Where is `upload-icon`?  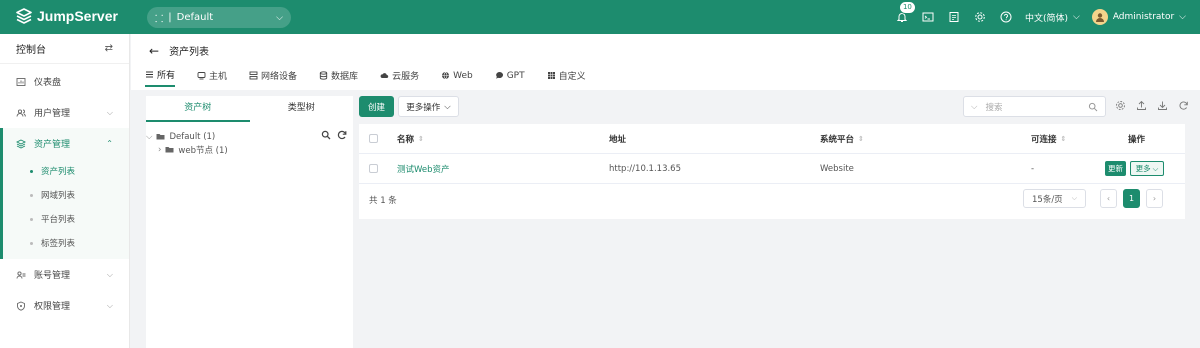 upload-icon is located at coordinates (1141, 105).